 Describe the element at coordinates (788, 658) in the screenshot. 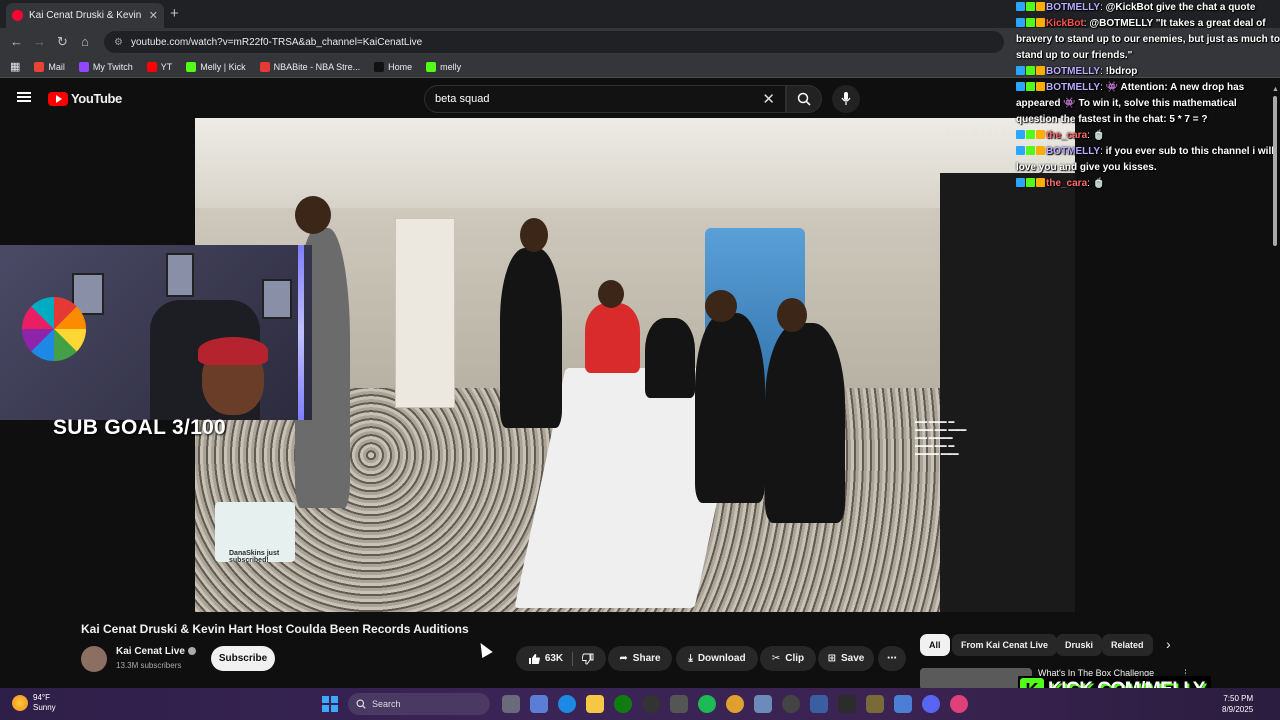

I see `clip-button: ✂ Clip` at that location.